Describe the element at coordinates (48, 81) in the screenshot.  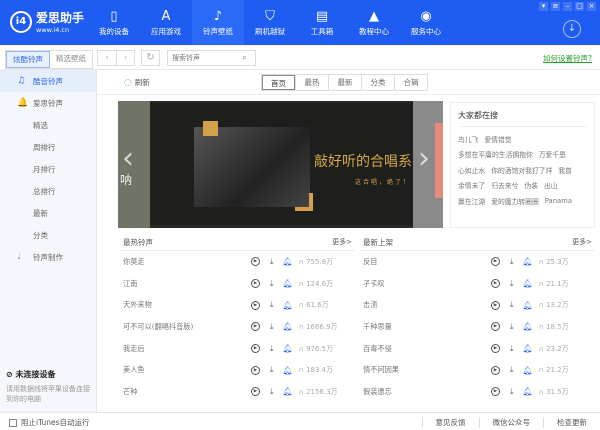
I see `sidebar-item: ♫ 酷音铃声` at that location.